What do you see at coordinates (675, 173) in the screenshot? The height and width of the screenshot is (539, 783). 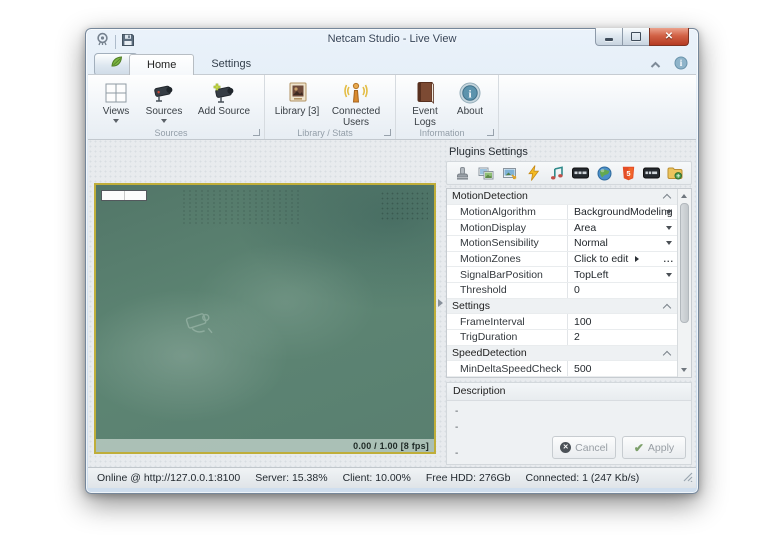 I see `folder-settings-icon` at bounding box center [675, 173].